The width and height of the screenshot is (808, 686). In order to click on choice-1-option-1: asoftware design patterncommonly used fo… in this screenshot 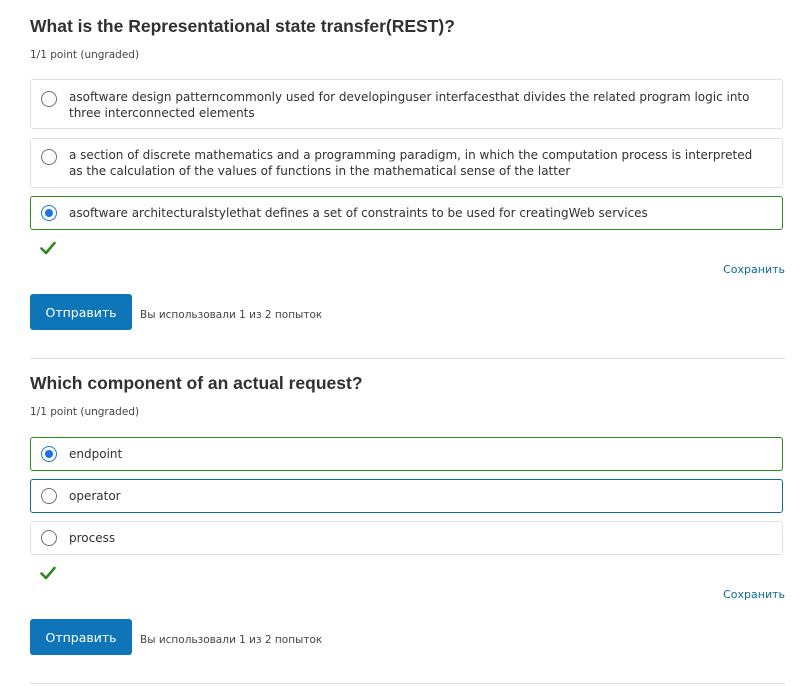, I will do `click(406, 104)`.